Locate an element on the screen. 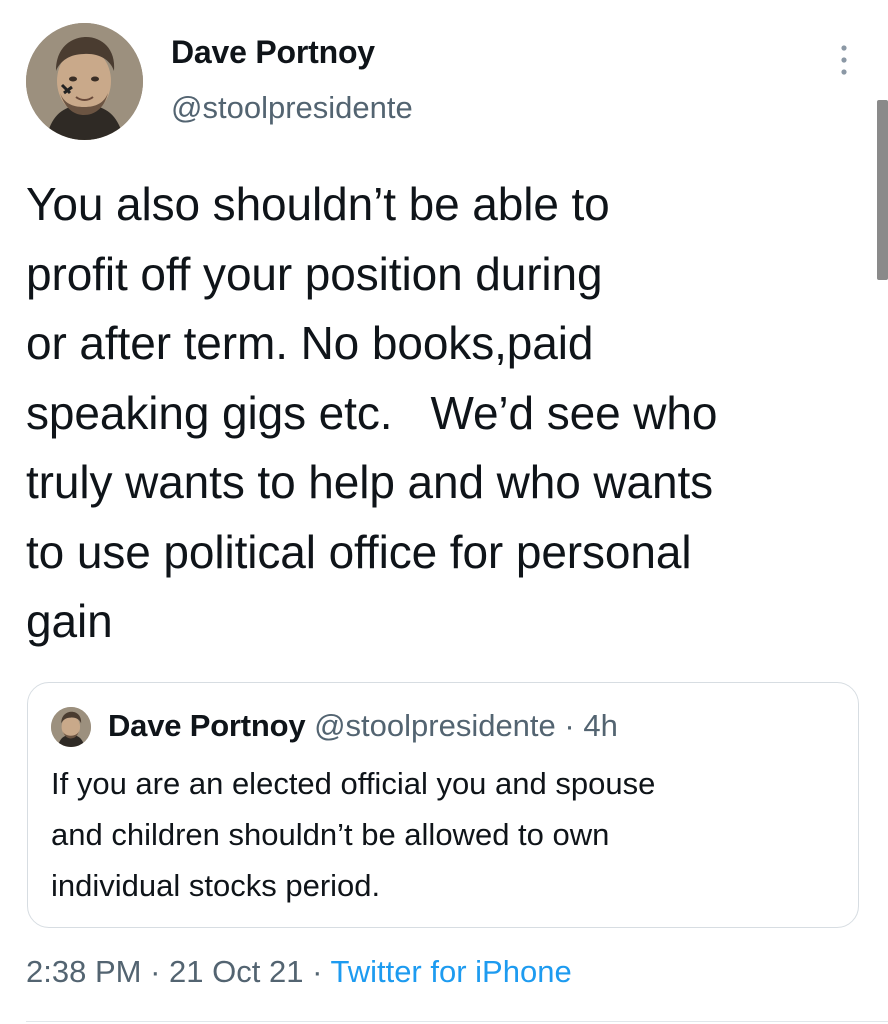 The height and width of the screenshot is (1024, 888). quoted-author-avatar is located at coordinates (71, 727).